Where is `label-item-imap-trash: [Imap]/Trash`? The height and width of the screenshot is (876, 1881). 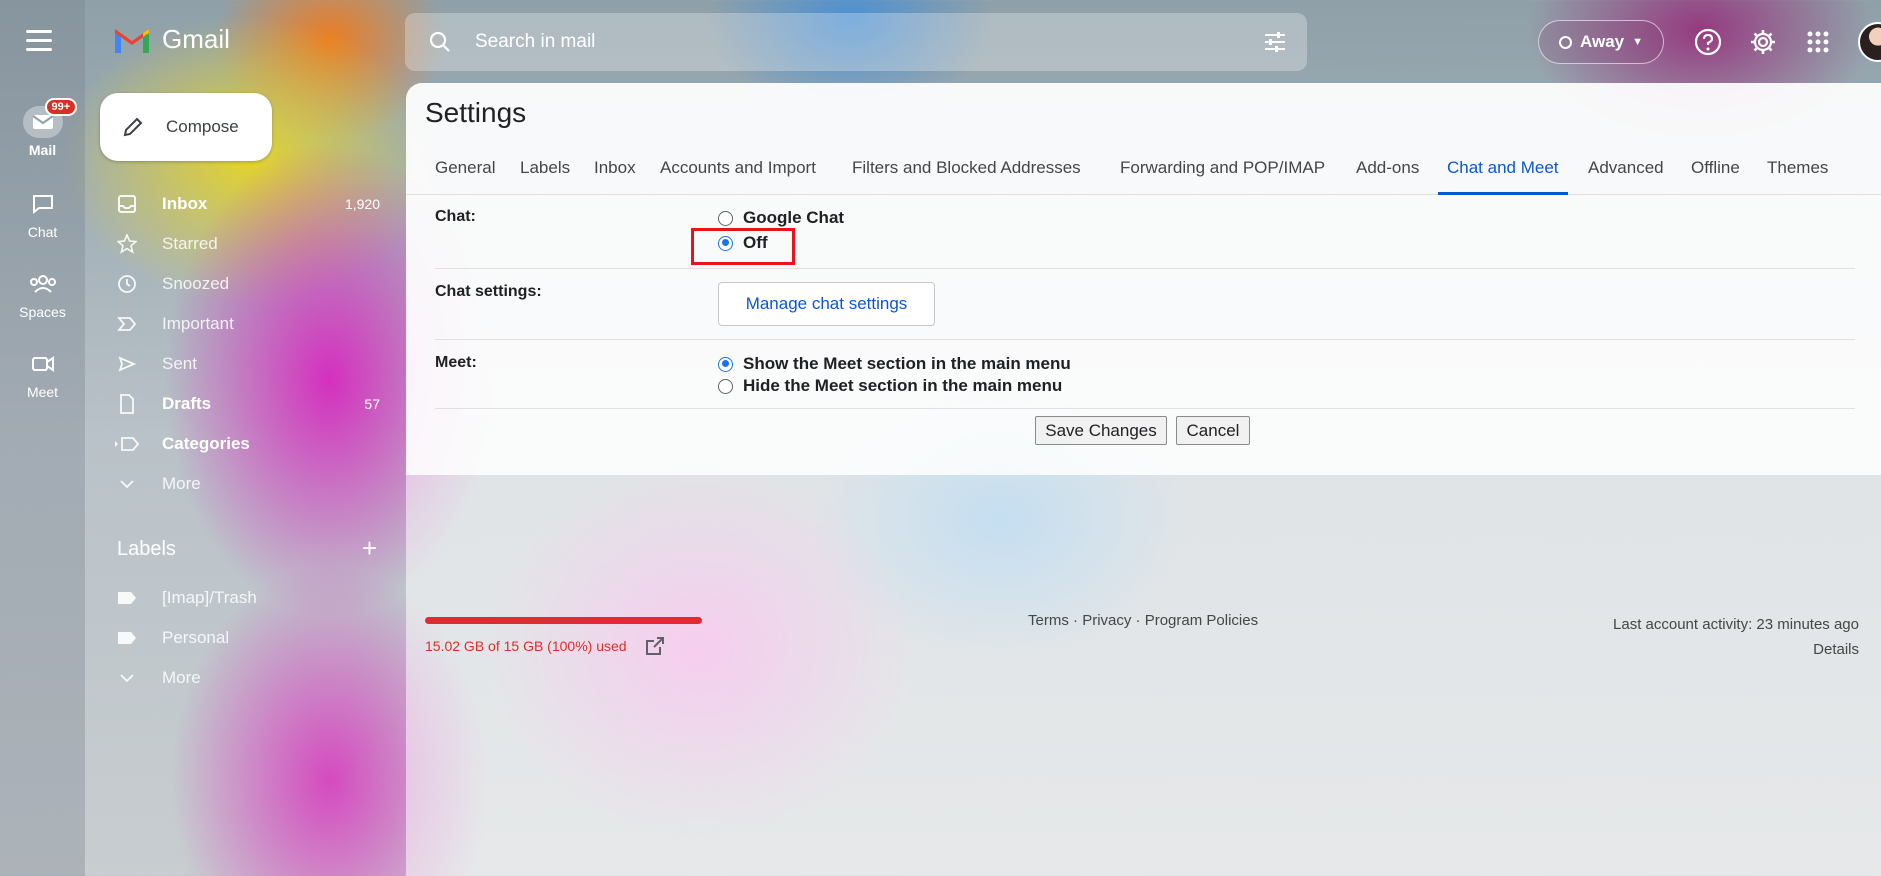
label-item-imap-trash: [Imap]/Trash is located at coordinates (246, 598).